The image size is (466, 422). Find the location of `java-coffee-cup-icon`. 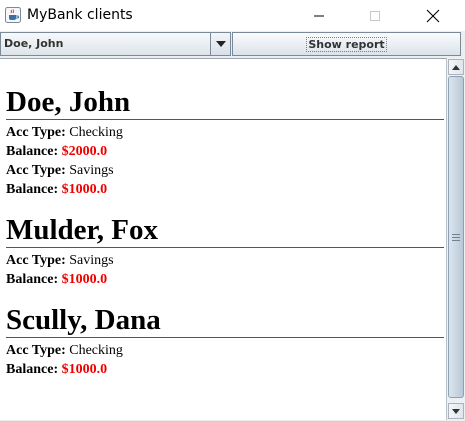

java-coffee-cup-icon is located at coordinates (13, 15).